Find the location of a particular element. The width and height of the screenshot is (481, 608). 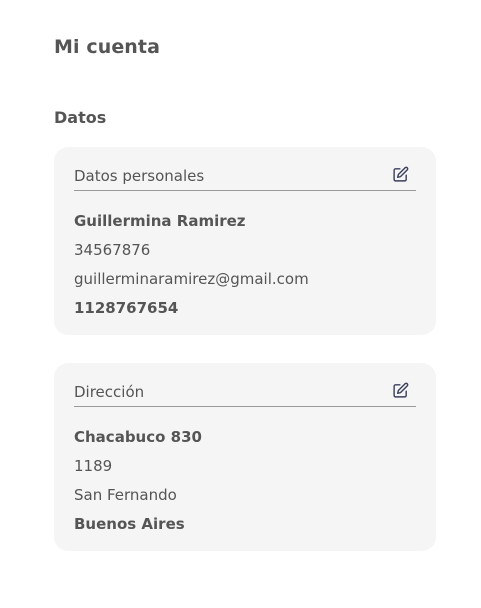

edit-address-button is located at coordinates (400, 390).